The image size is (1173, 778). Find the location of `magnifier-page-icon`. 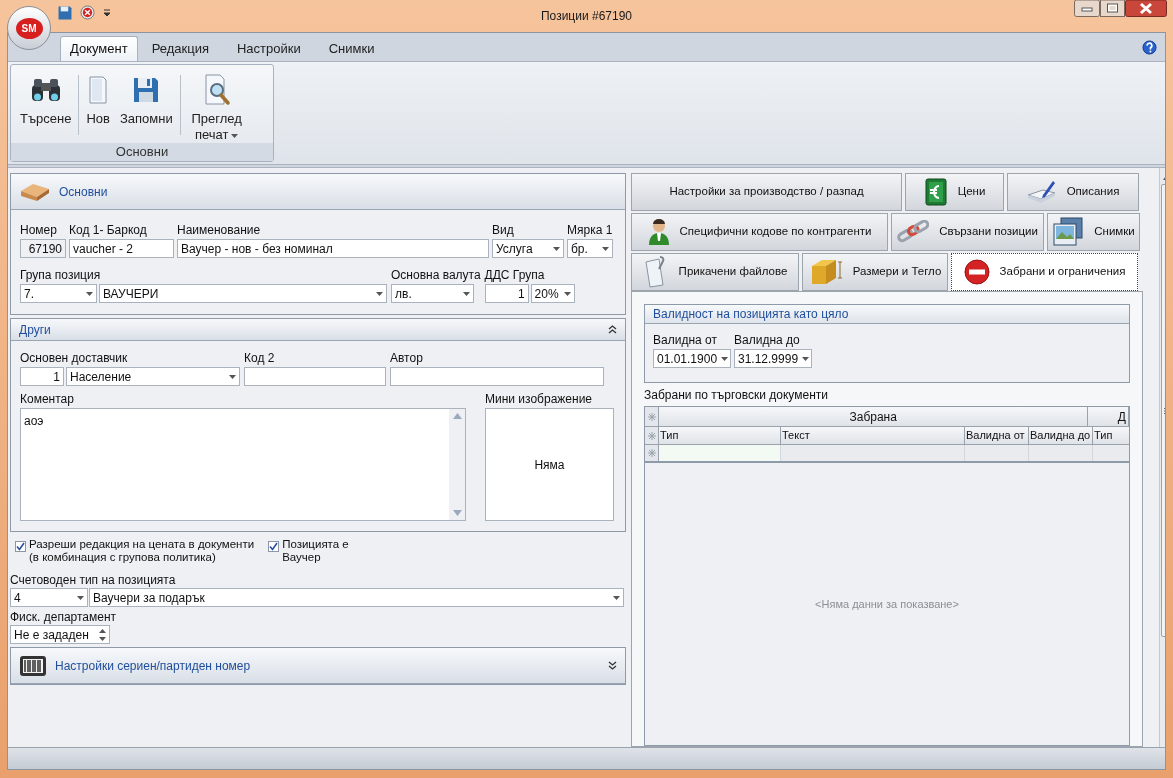

magnifier-page-icon is located at coordinates (216, 90).